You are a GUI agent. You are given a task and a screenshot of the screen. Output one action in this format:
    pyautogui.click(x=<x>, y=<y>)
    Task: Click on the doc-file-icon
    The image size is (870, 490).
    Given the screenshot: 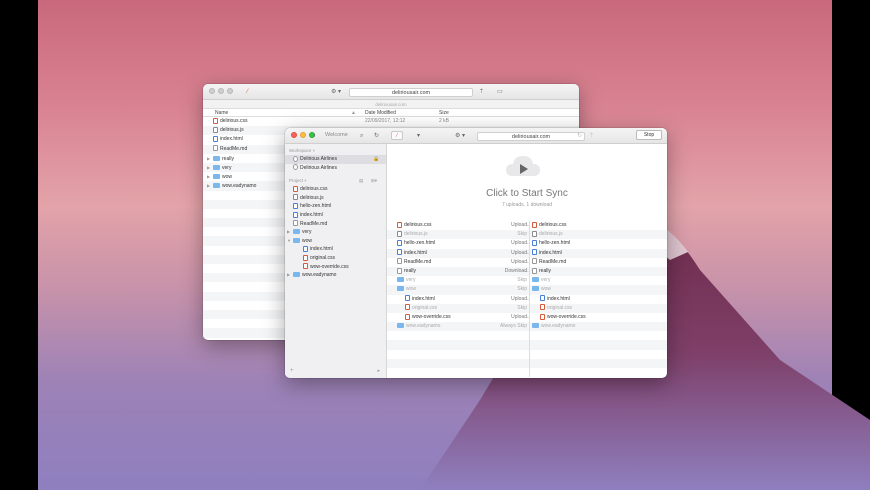 What is the action you would take?
    pyautogui.click(x=534, y=270)
    